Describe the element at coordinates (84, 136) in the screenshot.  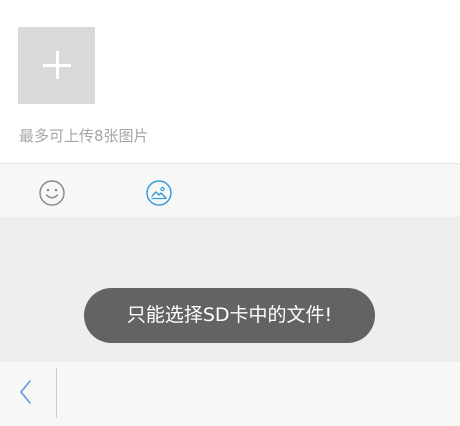
I see `upload-limit-hint: 最多可上传8张图片` at that location.